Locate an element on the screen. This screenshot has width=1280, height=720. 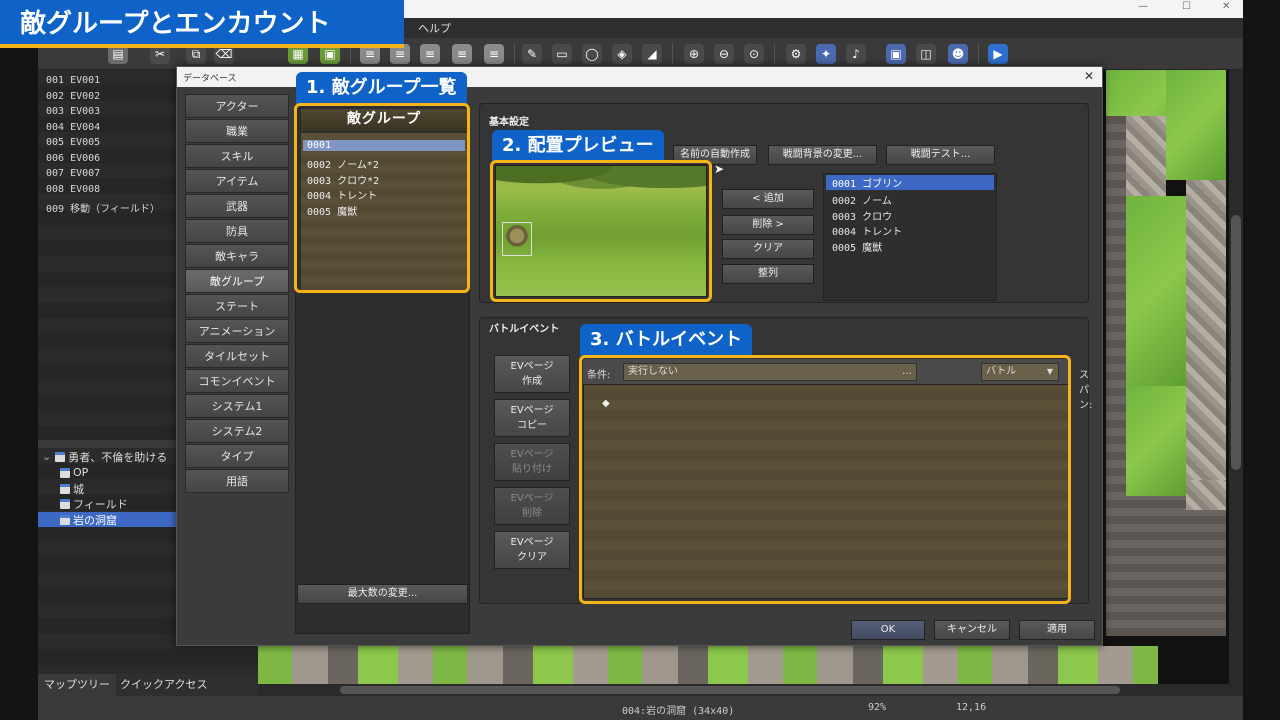
list-item: 002 EV002 is located at coordinates (73, 96).